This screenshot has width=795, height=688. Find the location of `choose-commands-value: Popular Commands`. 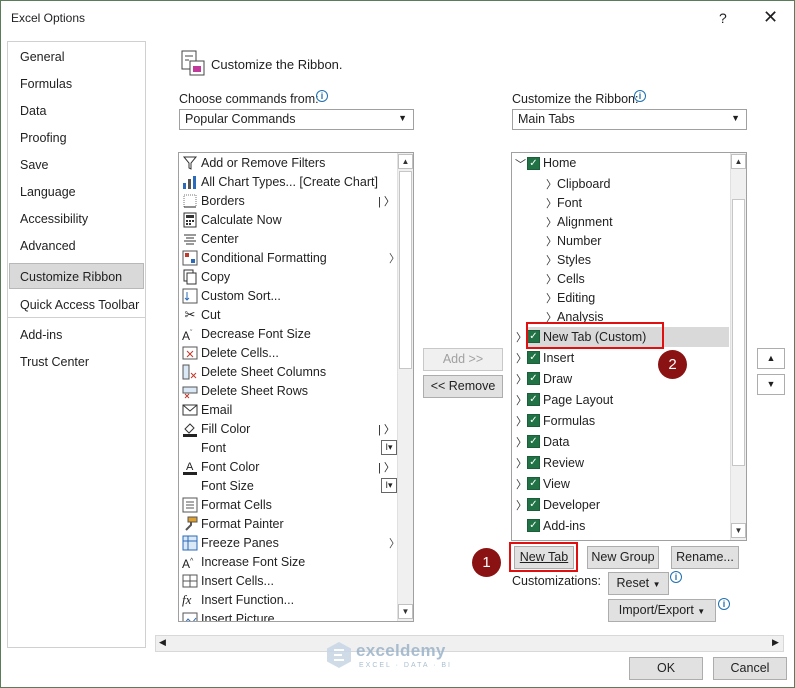

choose-commands-value: Popular Commands is located at coordinates (240, 119).